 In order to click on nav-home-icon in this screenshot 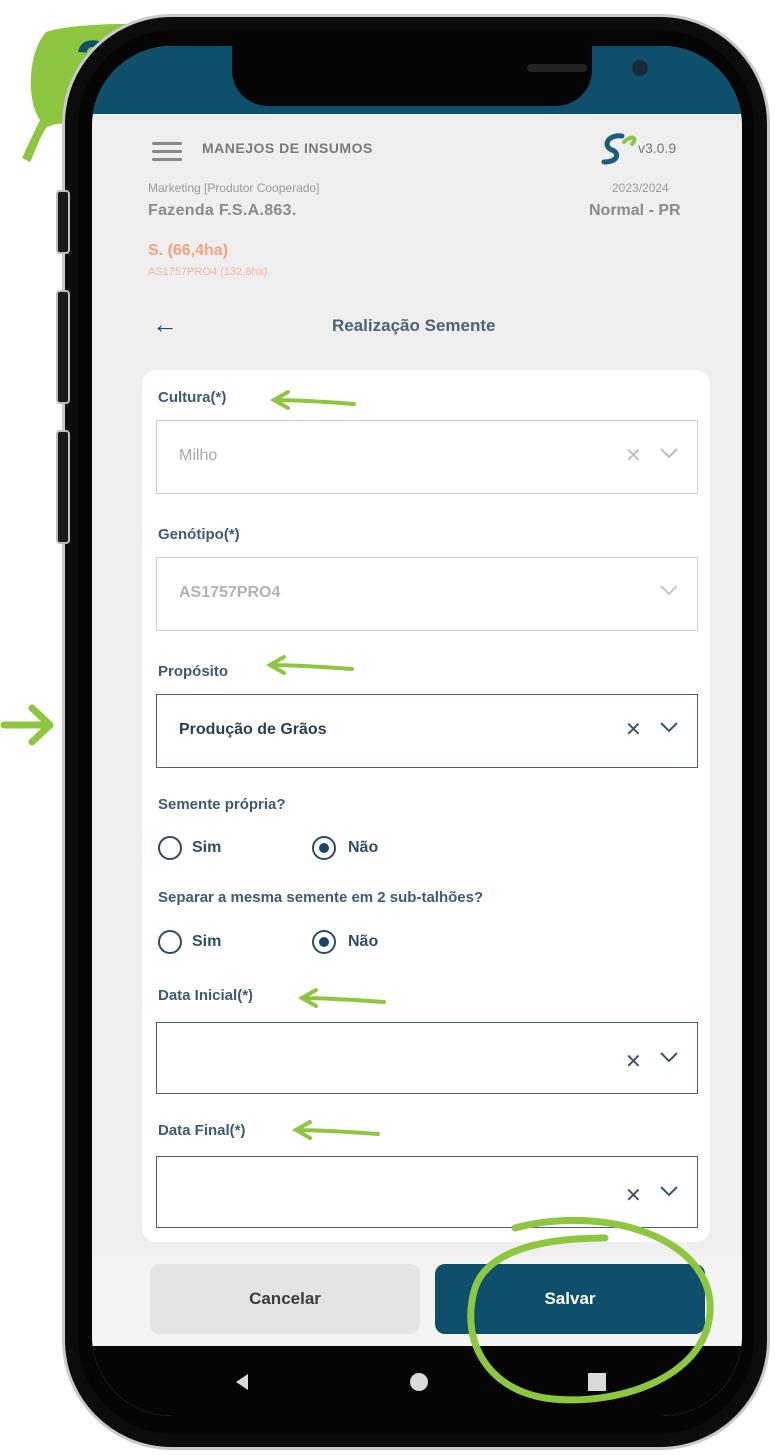, I will do `click(419, 1382)`.